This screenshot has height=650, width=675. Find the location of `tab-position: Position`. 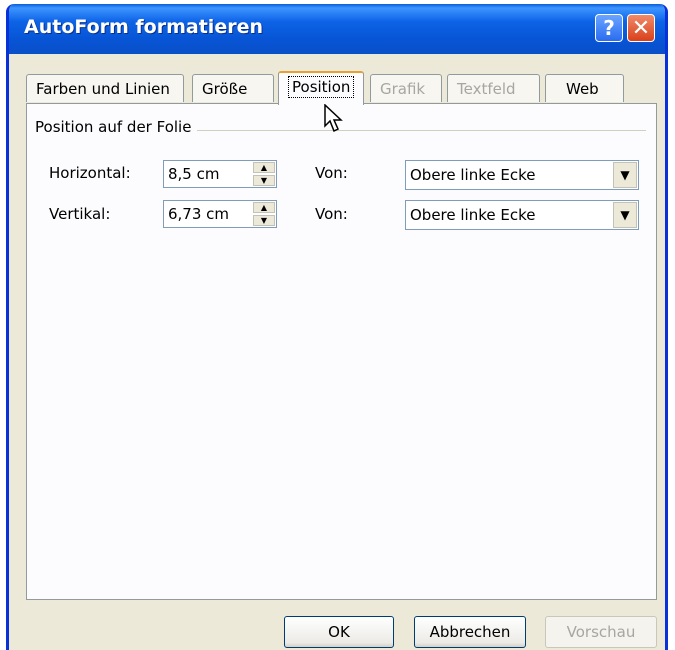

tab-position: Position is located at coordinates (321, 88).